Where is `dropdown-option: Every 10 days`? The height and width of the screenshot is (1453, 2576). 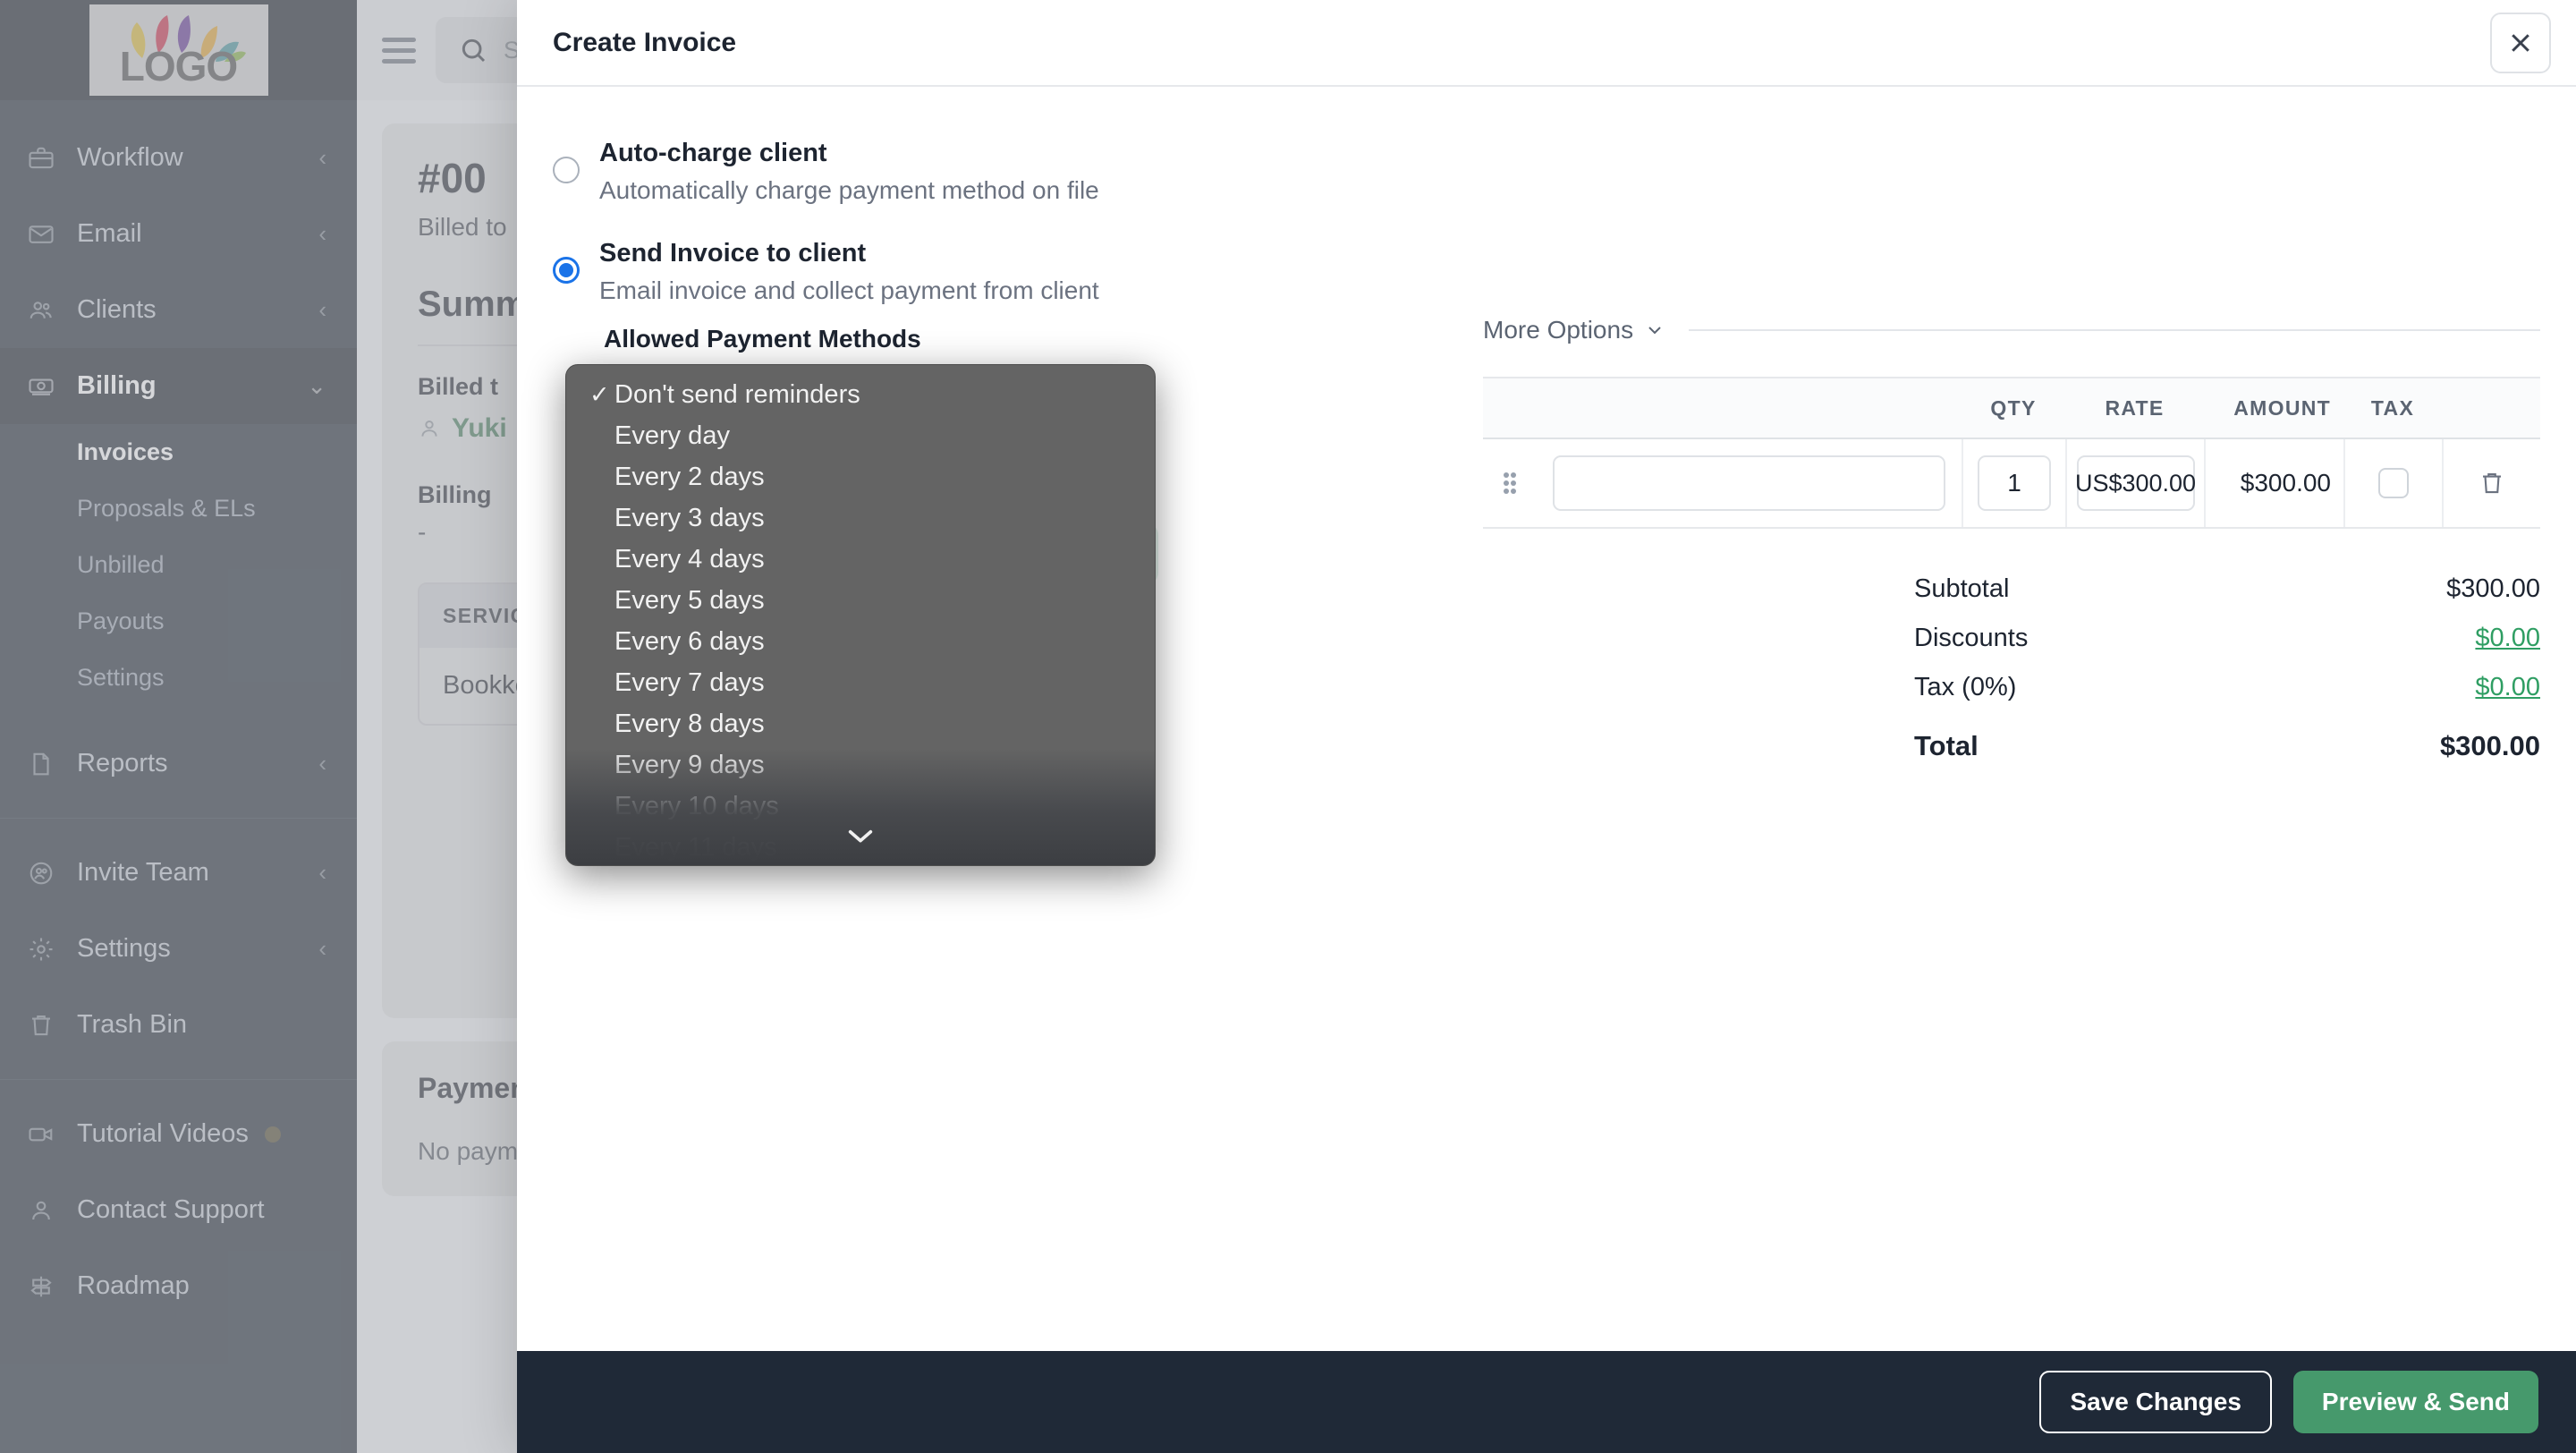
dropdown-option: Every 10 days is located at coordinates (860, 806).